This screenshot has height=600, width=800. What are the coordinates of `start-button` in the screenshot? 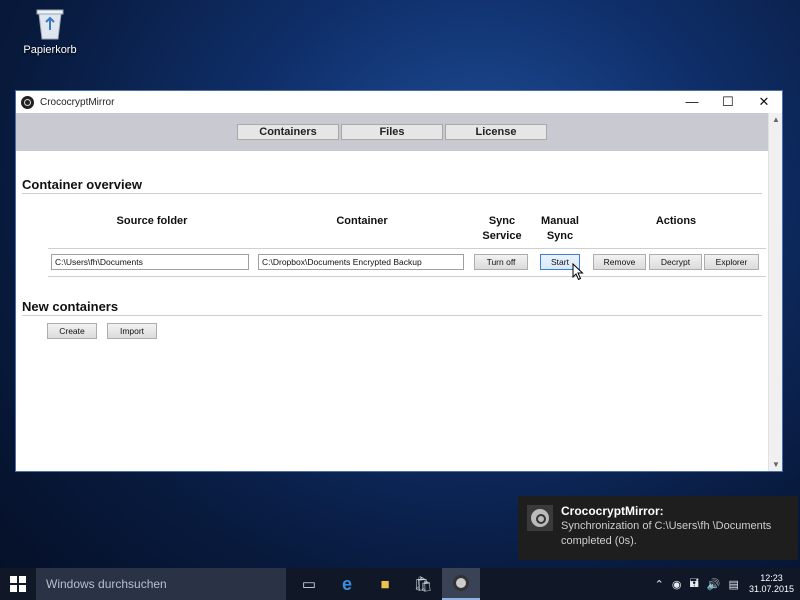 It's located at (18, 584).